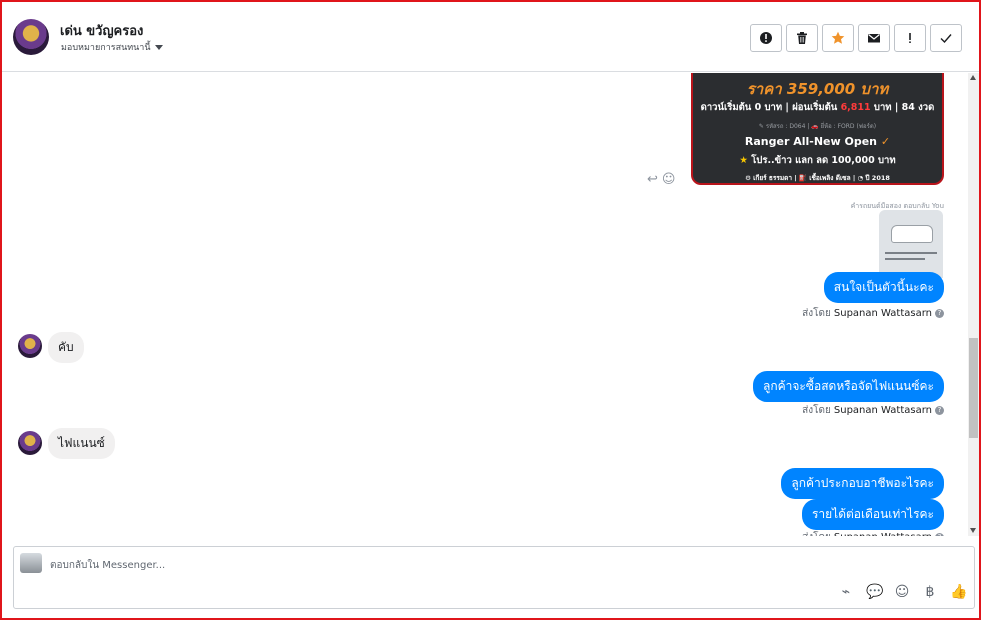 The height and width of the screenshot is (620, 981). Describe the element at coordinates (811, 141) in the screenshot. I see `card-title-text: Ranger All-New Open` at that location.